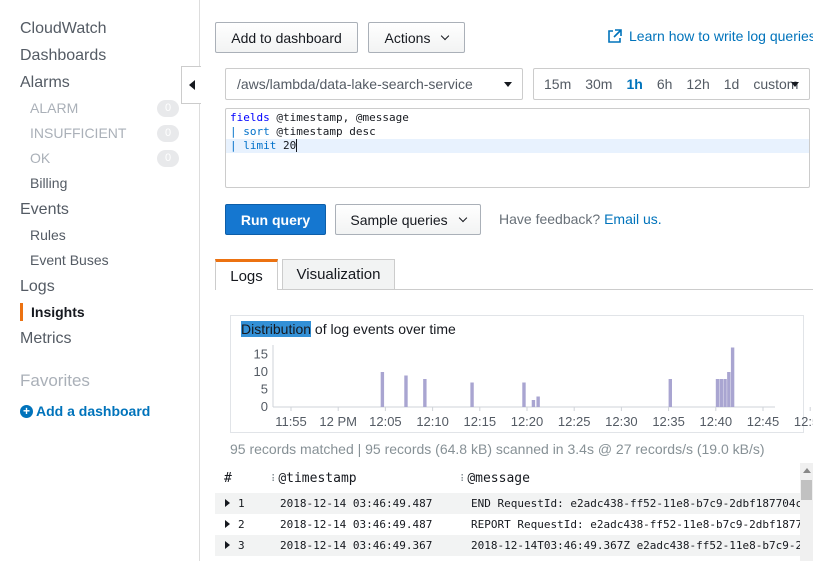  Describe the element at coordinates (168, 158) in the screenshot. I see `ok-count-badge: 0` at that location.